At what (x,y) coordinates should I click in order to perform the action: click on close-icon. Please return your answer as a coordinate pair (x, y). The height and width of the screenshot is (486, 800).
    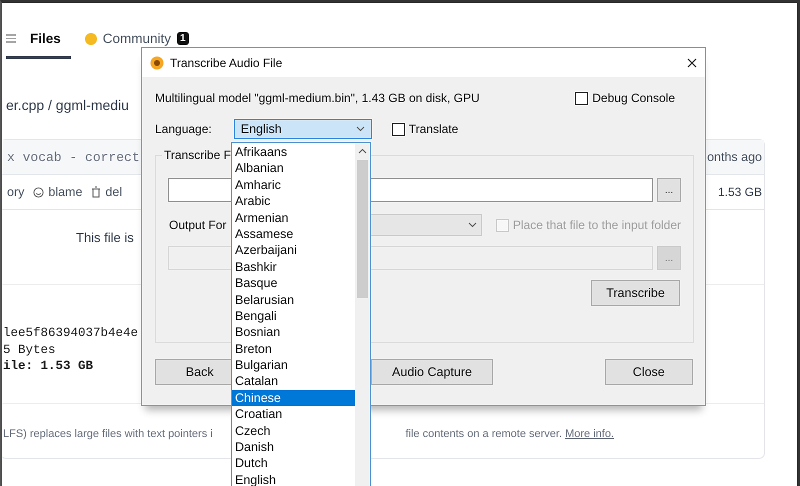
    Looking at the image, I should click on (692, 63).